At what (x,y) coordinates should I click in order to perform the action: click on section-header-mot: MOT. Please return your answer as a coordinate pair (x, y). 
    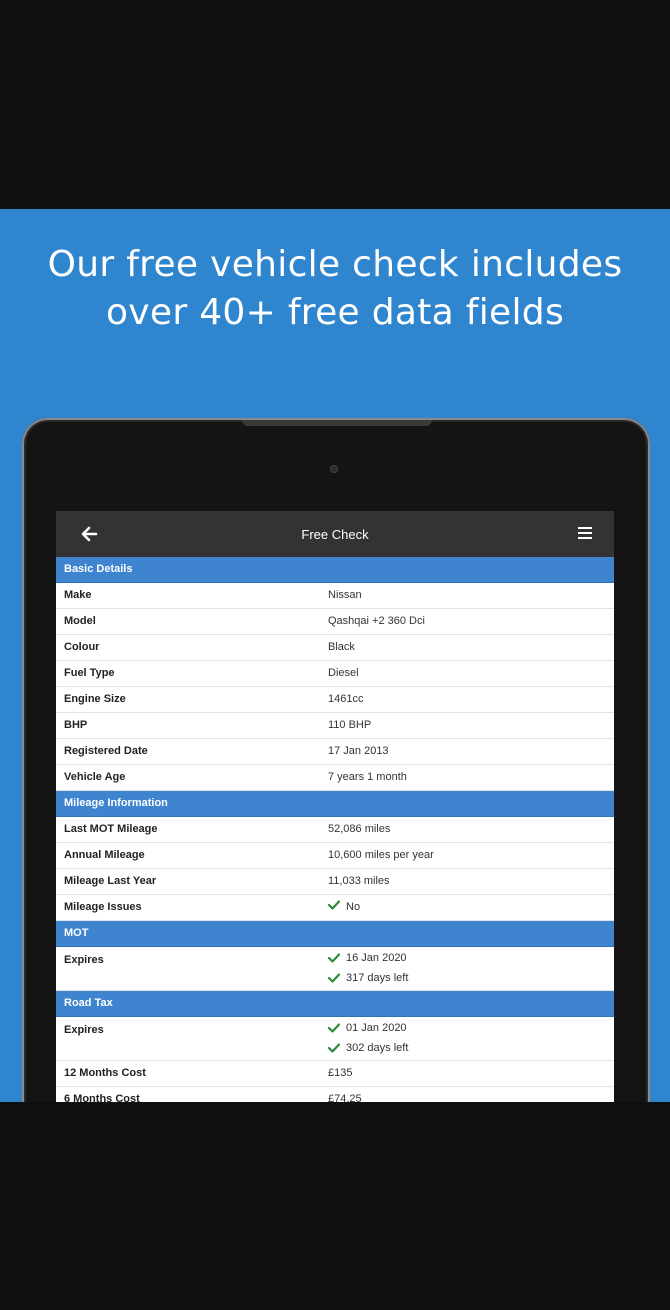
    Looking at the image, I should click on (335, 934).